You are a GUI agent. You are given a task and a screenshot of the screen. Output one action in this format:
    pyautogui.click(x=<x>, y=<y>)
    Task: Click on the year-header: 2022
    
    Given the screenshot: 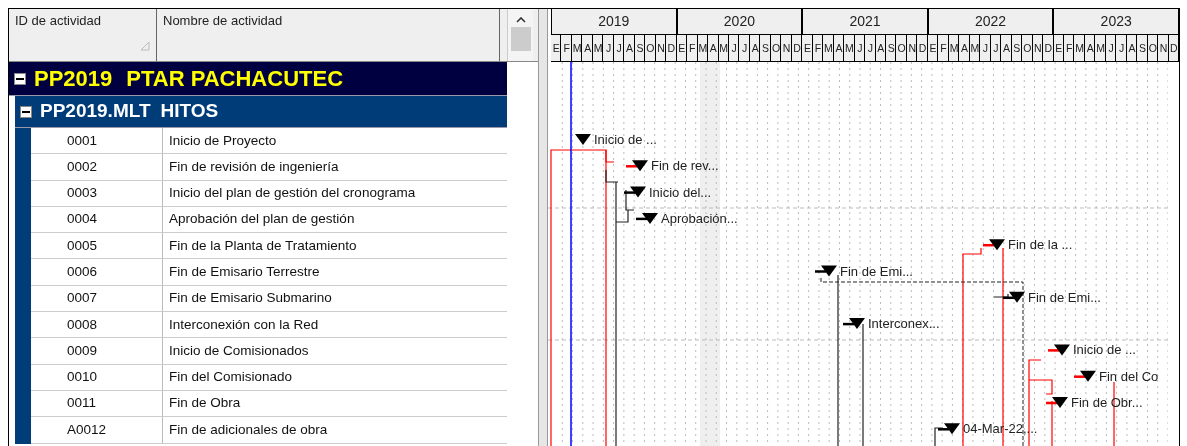 What is the action you would take?
    pyautogui.click(x=990, y=21)
    